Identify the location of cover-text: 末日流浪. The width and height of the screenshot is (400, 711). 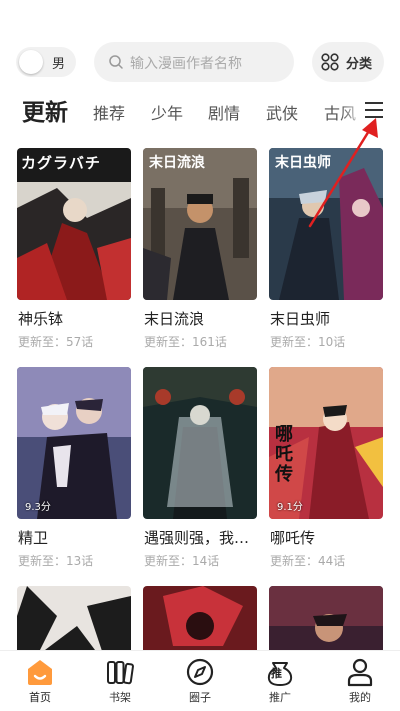
(177, 163).